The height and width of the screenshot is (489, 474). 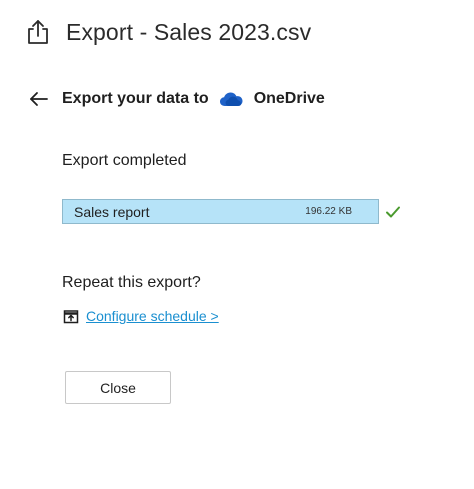 What do you see at coordinates (231, 99) in the screenshot?
I see `onedrive-cloud-icon` at bounding box center [231, 99].